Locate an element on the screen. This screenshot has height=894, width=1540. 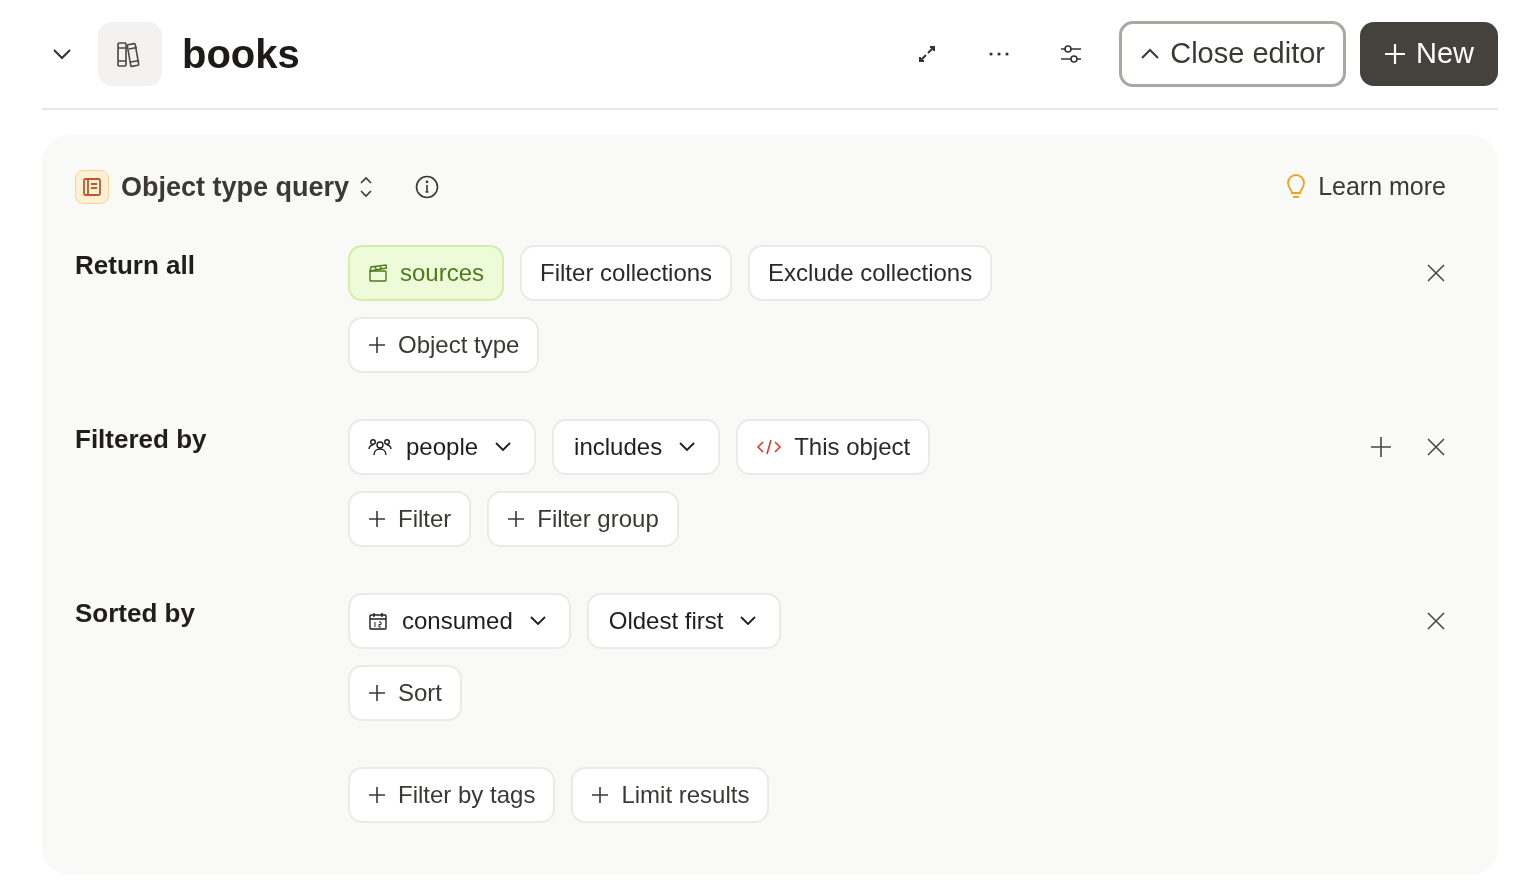
section-label: Return all is located at coordinates (135, 265).